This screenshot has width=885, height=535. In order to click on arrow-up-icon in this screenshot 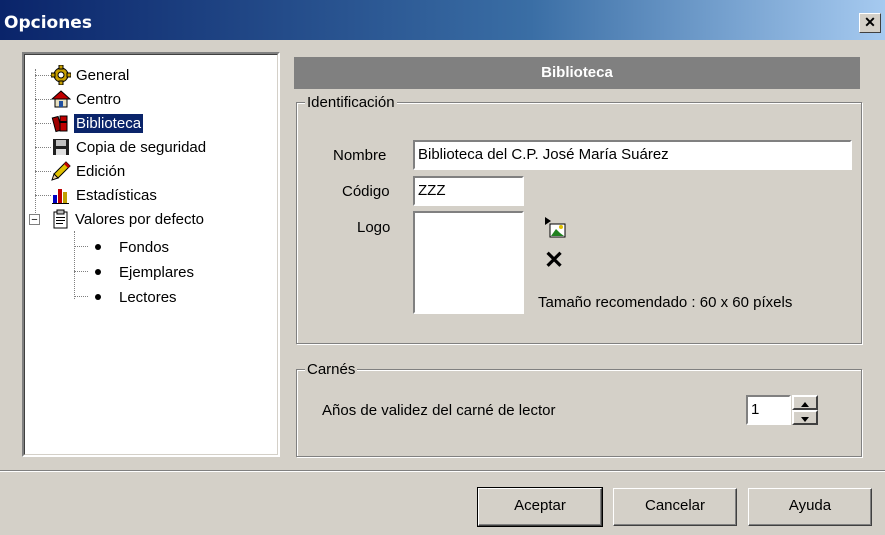, I will do `click(805, 404)`.